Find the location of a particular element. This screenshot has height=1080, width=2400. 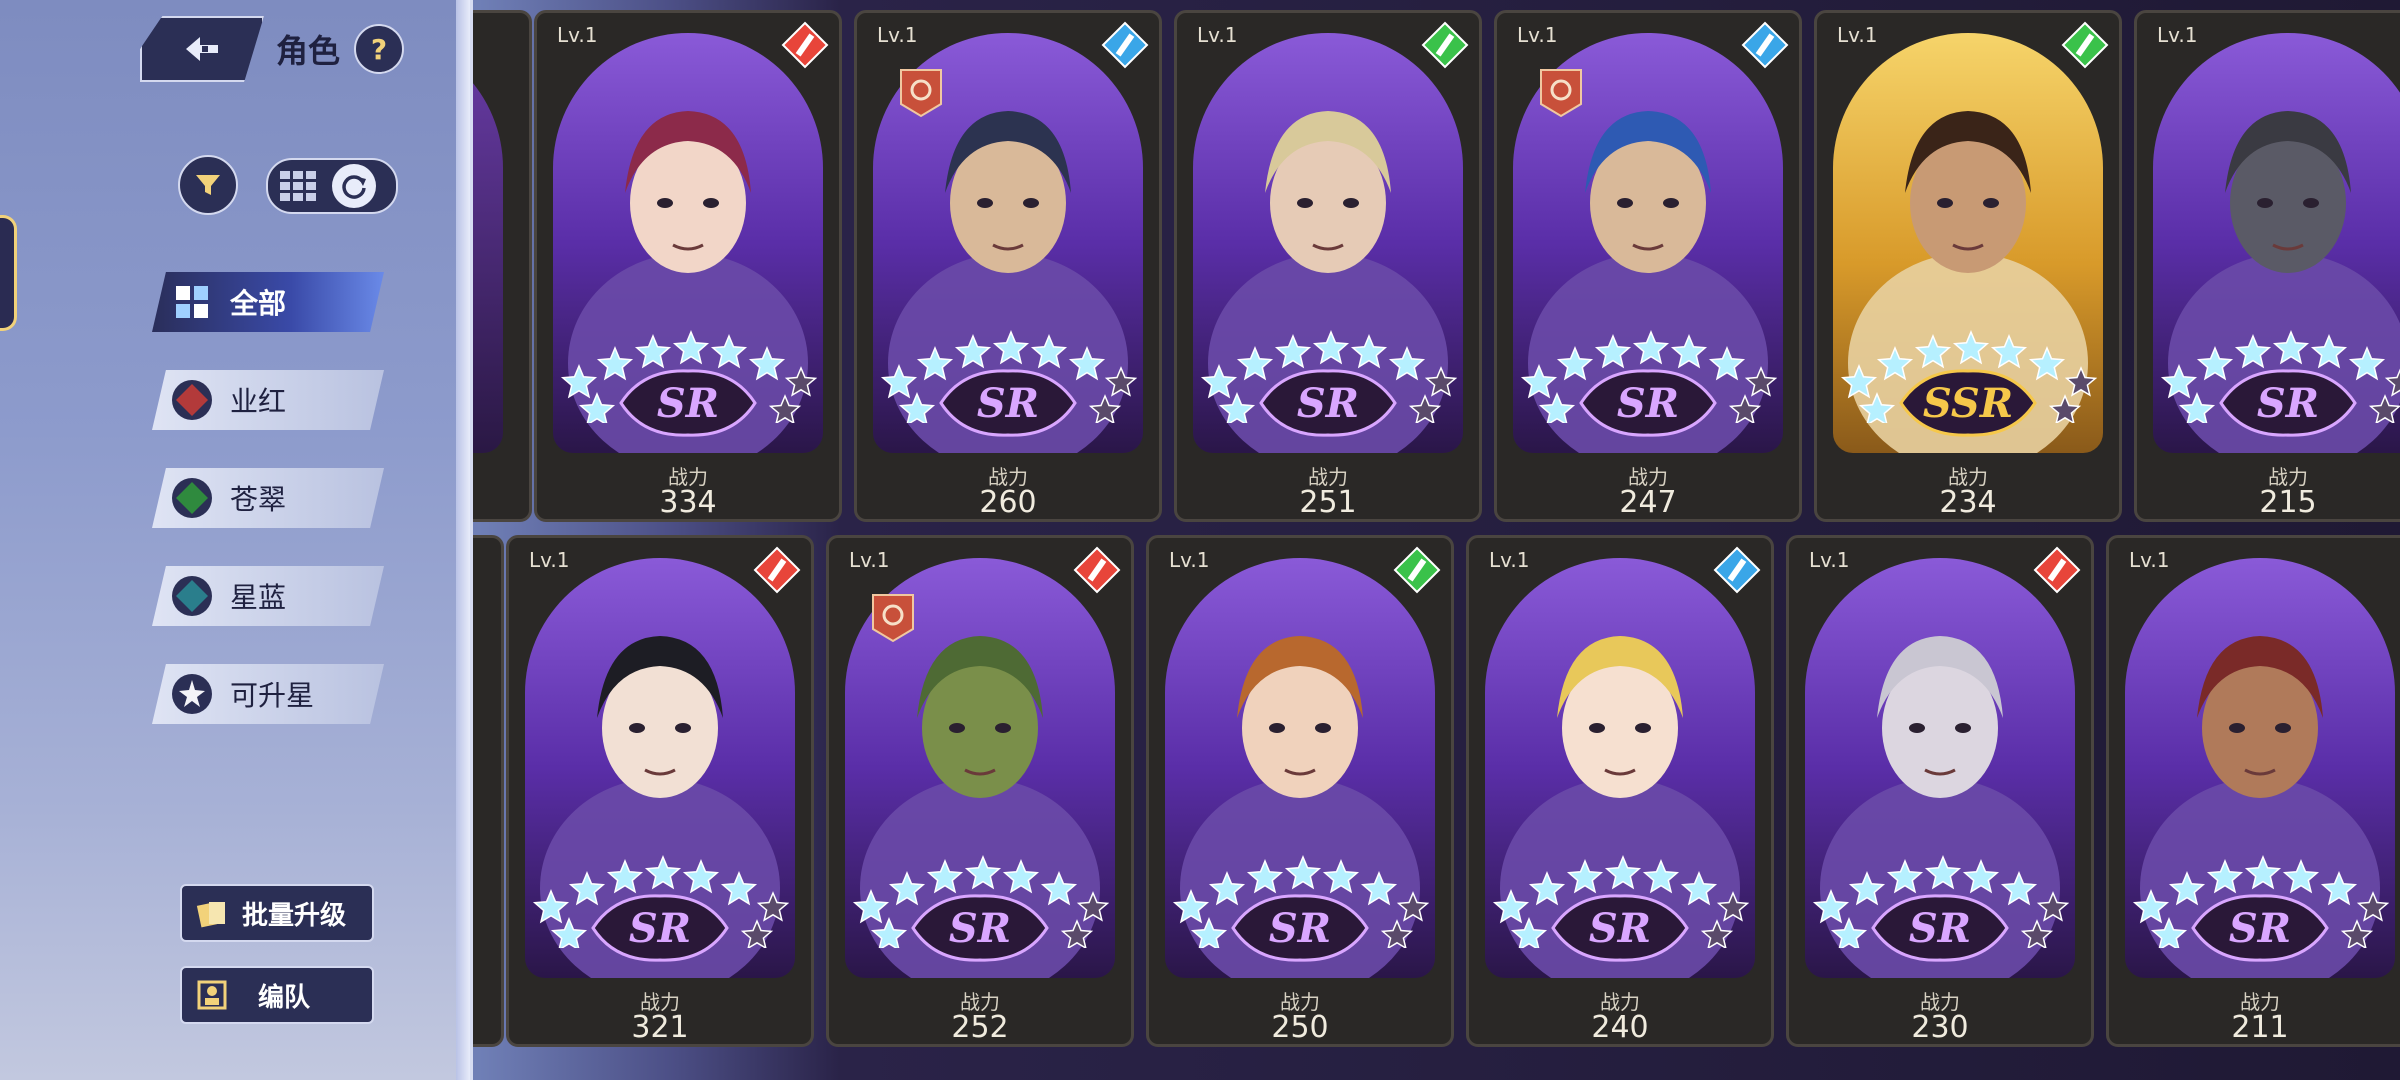

grid-squares-icon is located at coordinates (192, 302).